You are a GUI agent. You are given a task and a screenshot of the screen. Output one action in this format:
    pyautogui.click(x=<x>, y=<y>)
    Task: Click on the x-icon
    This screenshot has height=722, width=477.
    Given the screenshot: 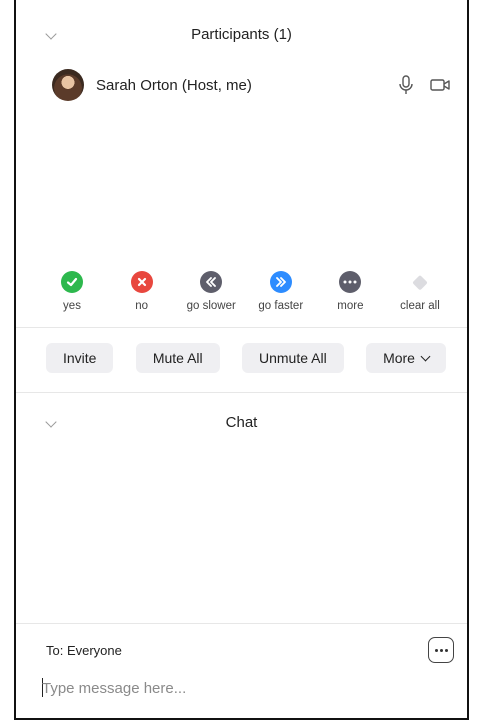 What is the action you would take?
    pyautogui.click(x=141, y=282)
    